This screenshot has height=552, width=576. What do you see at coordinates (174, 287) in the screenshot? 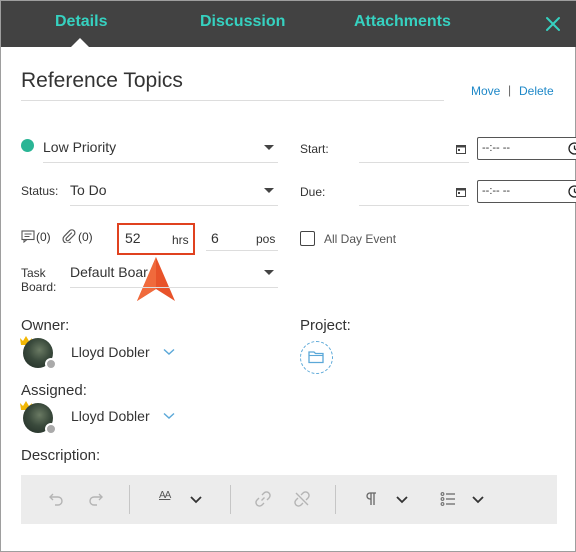
I see `task-board-underline` at bounding box center [174, 287].